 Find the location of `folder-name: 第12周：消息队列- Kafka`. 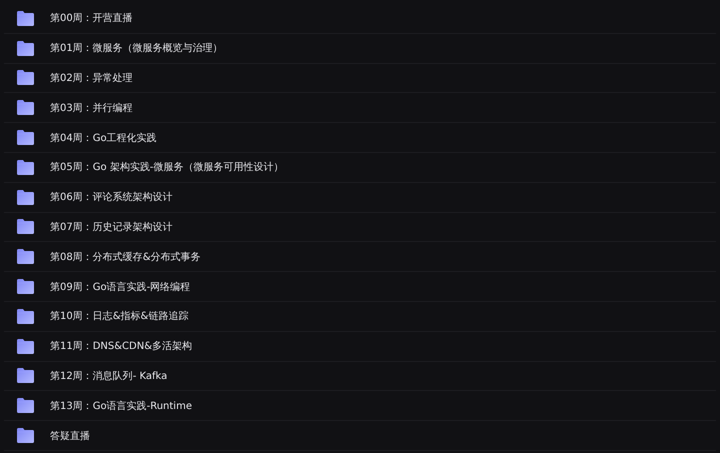

folder-name: 第12周：消息队列- Kafka is located at coordinates (109, 375).